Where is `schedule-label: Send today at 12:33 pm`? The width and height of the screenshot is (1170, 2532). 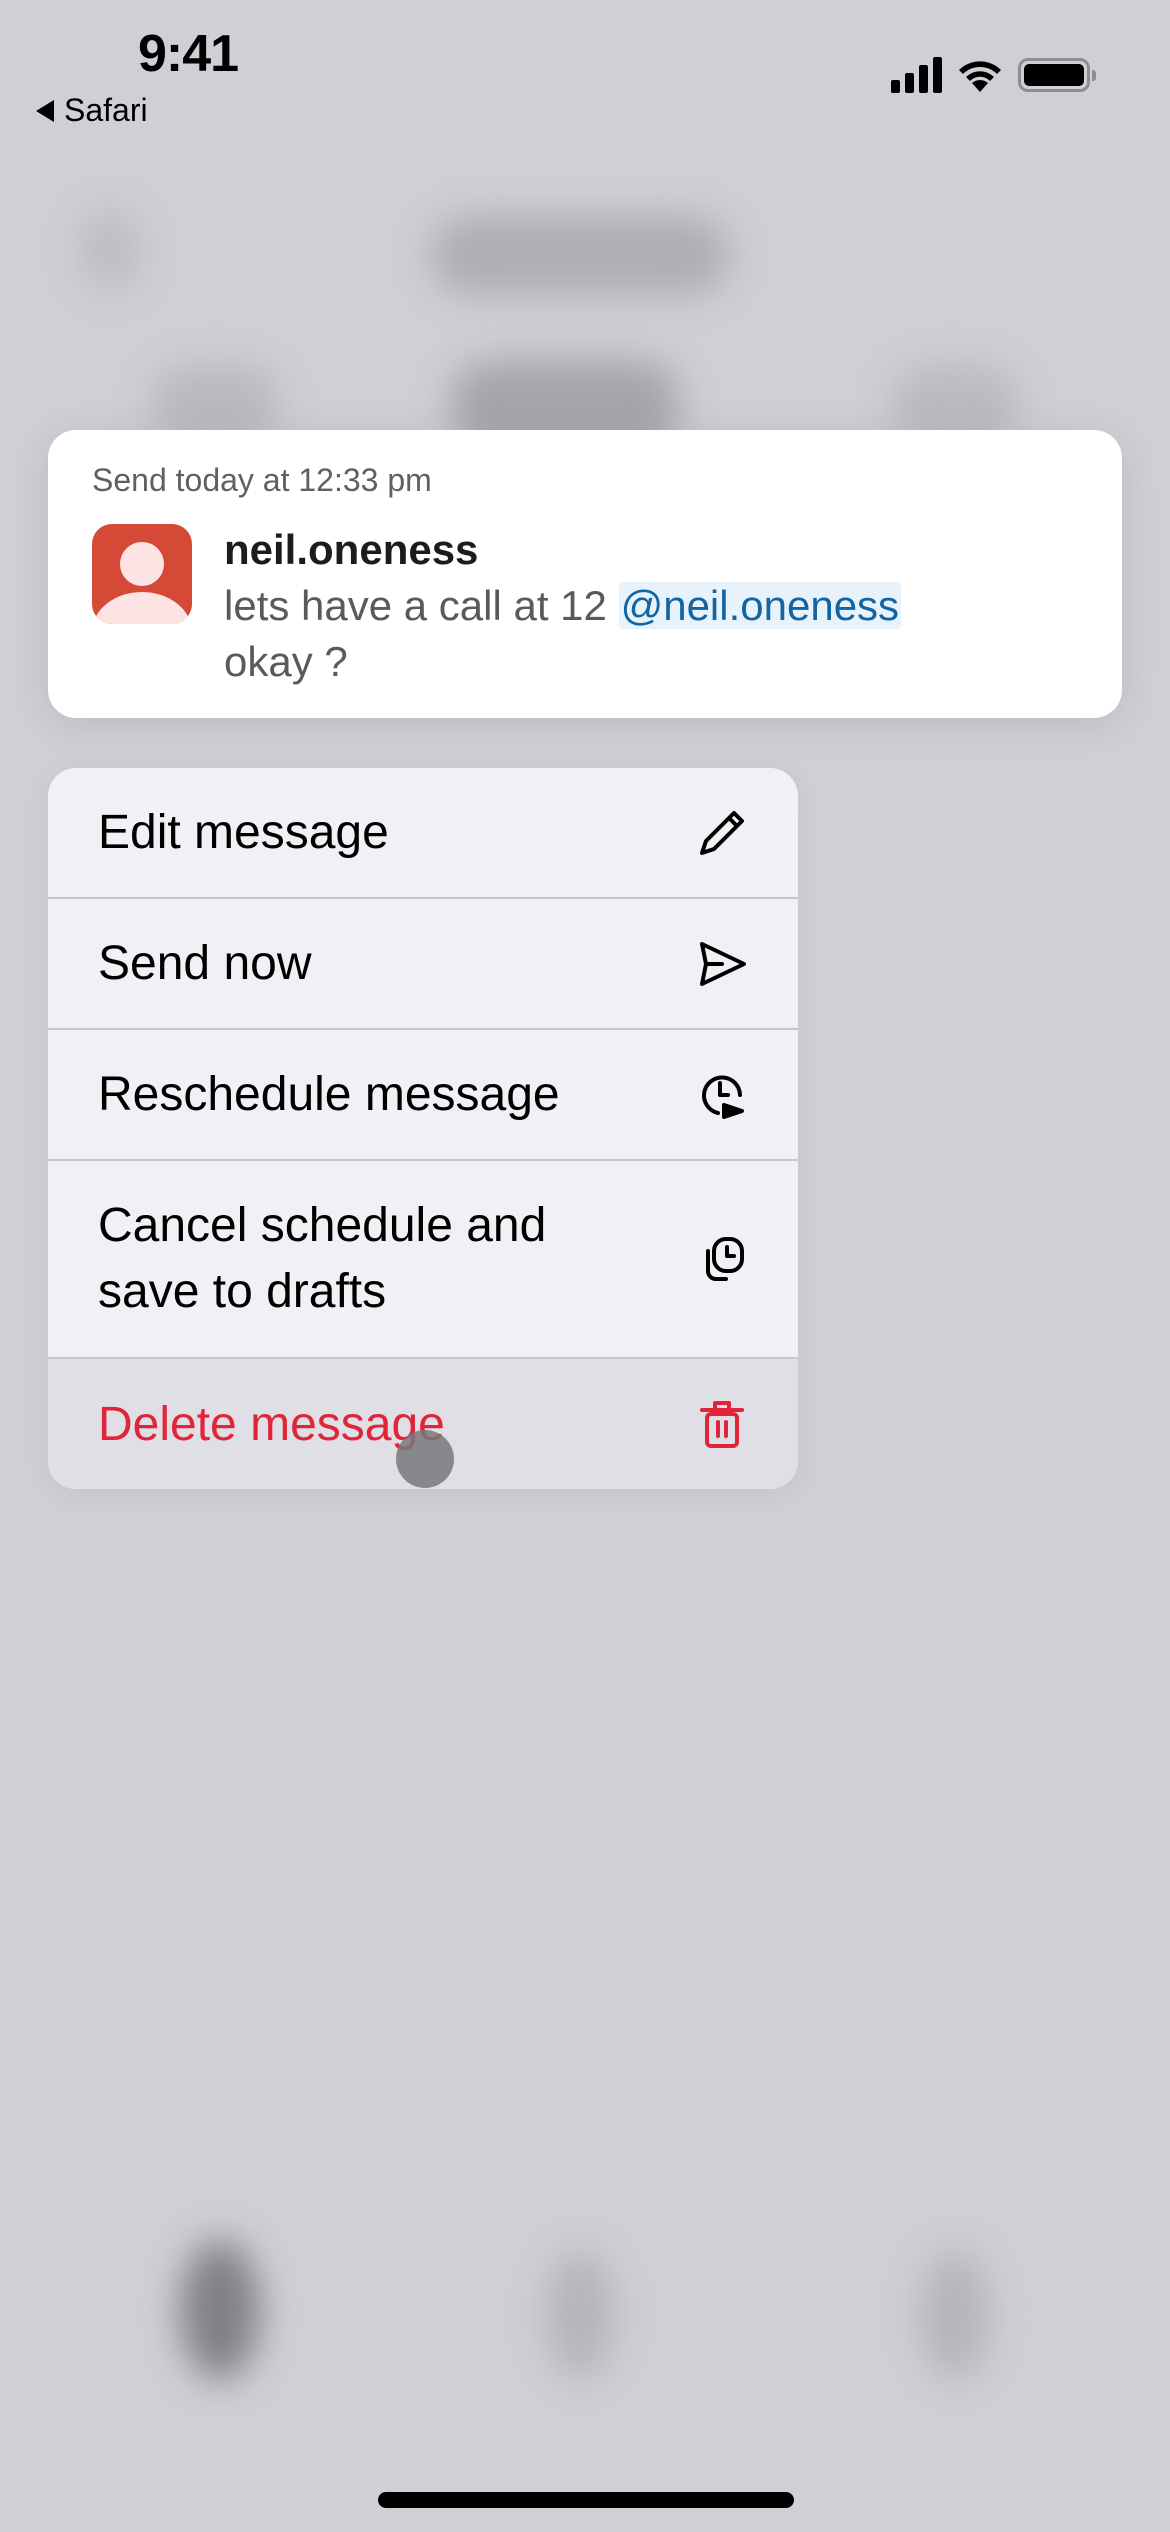
schedule-label: Send today at 12:33 pm is located at coordinates (262, 480).